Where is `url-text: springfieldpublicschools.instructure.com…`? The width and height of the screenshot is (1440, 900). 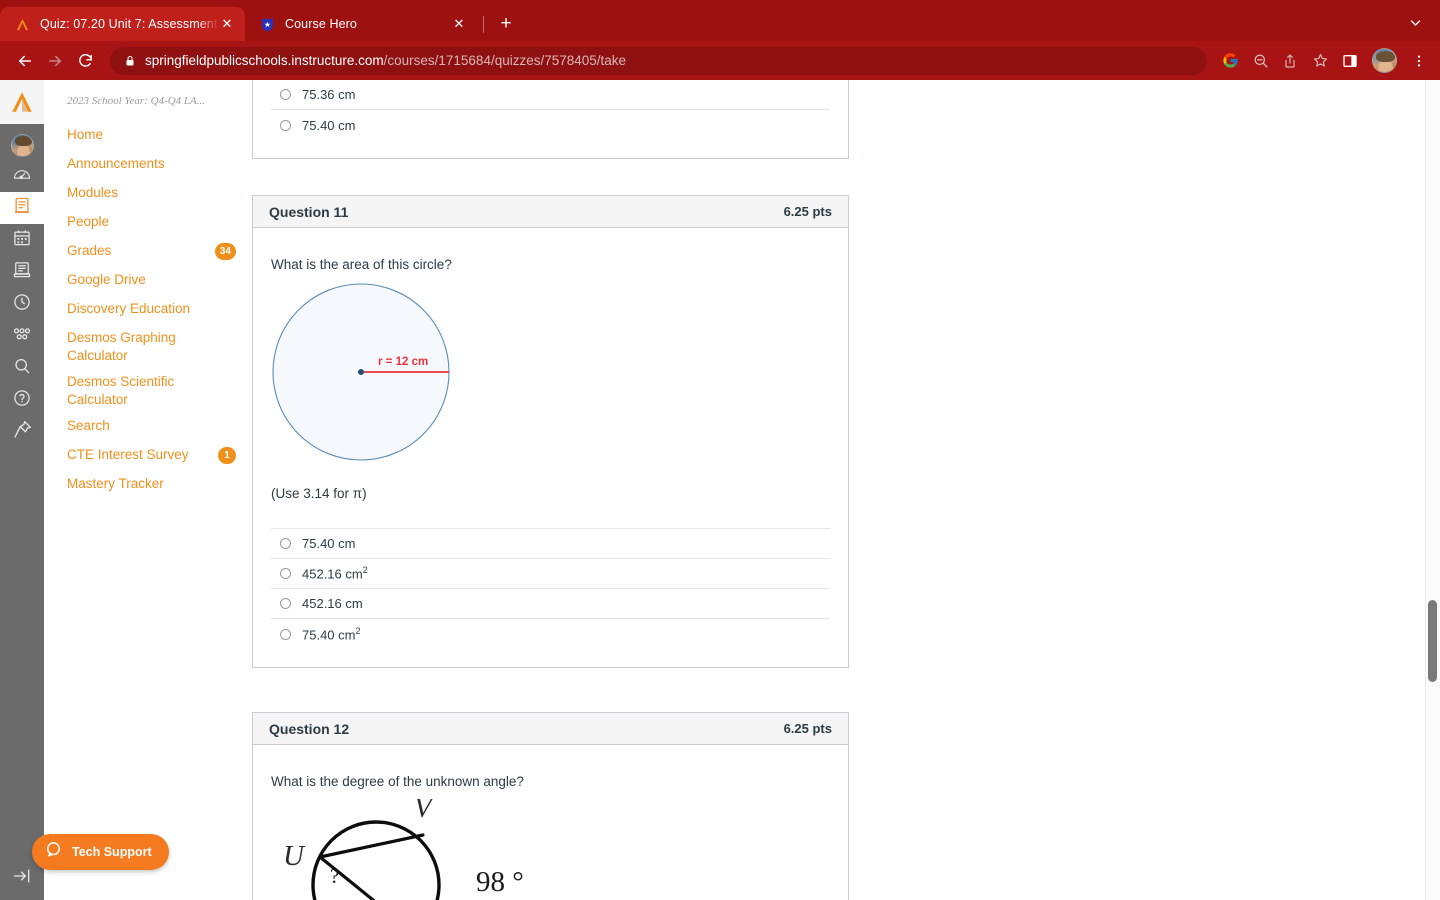 url-text: springfieldpublicschools.instructure.com… is located at coordinates (385, 60).